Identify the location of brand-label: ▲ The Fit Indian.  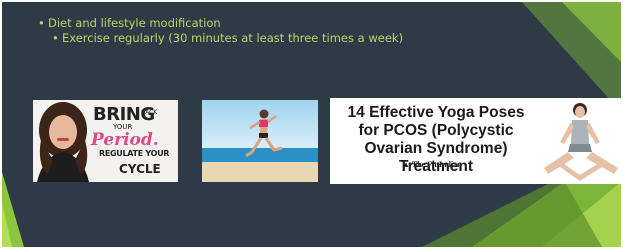
(432, 164).